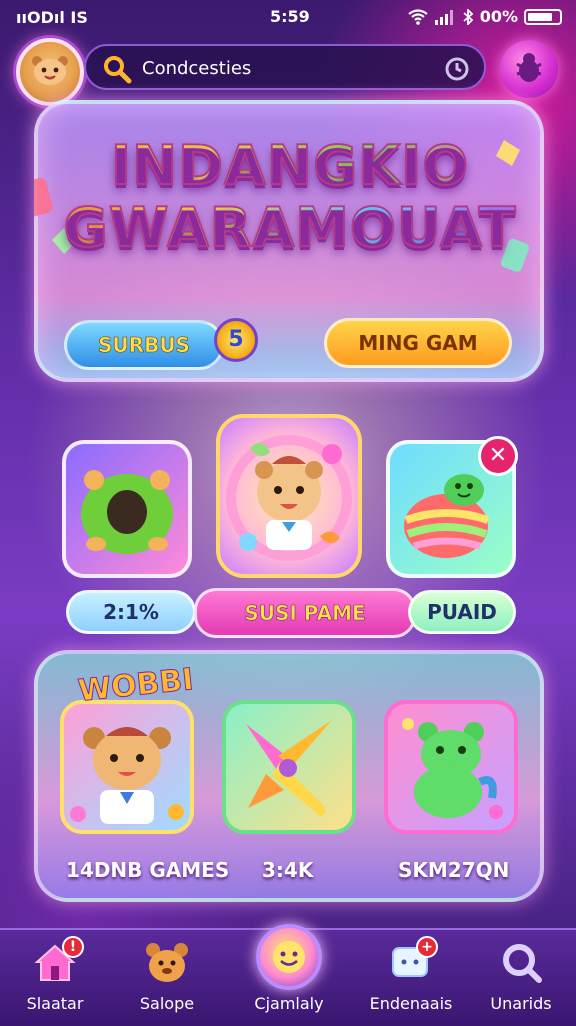 The image size is (576, 1026). What do you see at coordinates (167, 962) in the screenshot?
I see `bear-icon` at bounding box center [167, 962].